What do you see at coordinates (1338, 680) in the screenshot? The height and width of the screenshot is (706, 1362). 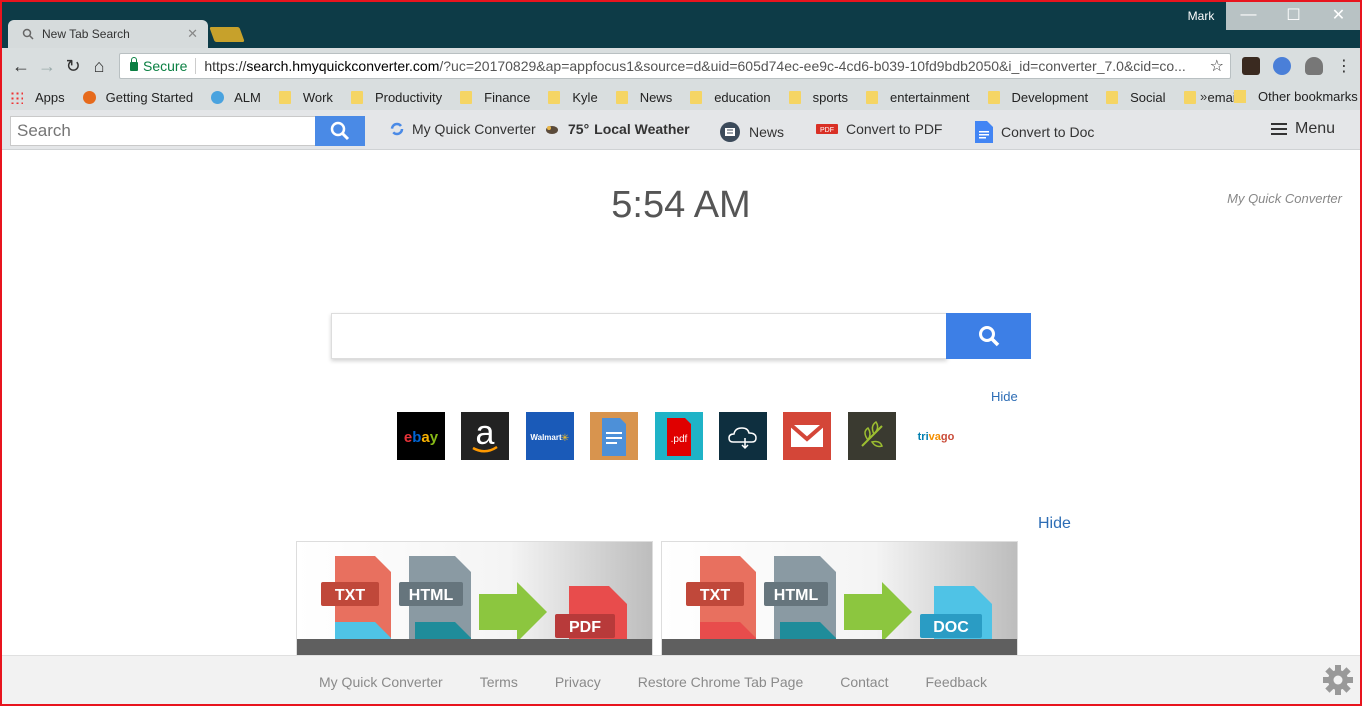 I see `settings-gear-icon` at bounding box center [1338, 680].